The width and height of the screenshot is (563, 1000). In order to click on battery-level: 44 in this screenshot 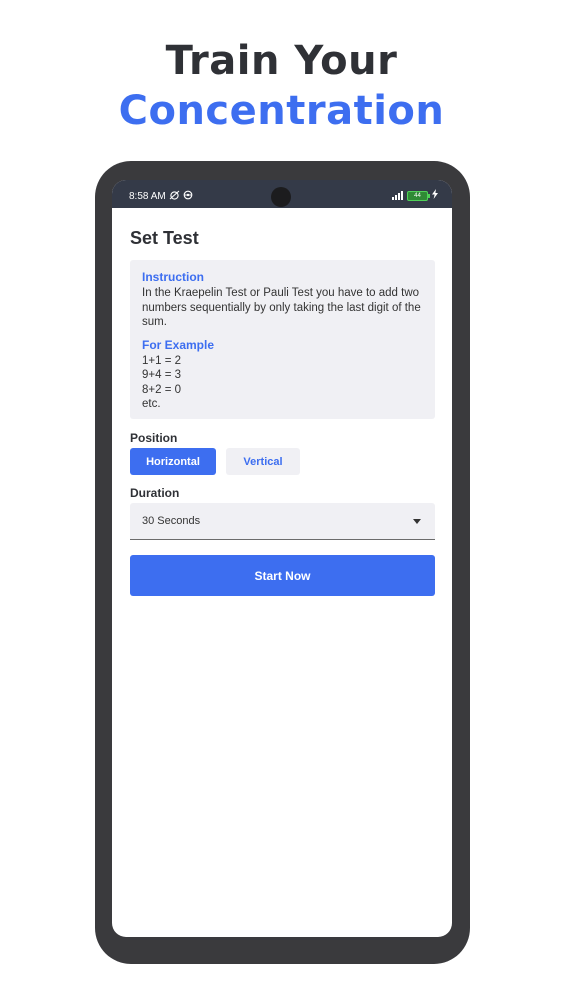, I will do `click(417, 195)`.